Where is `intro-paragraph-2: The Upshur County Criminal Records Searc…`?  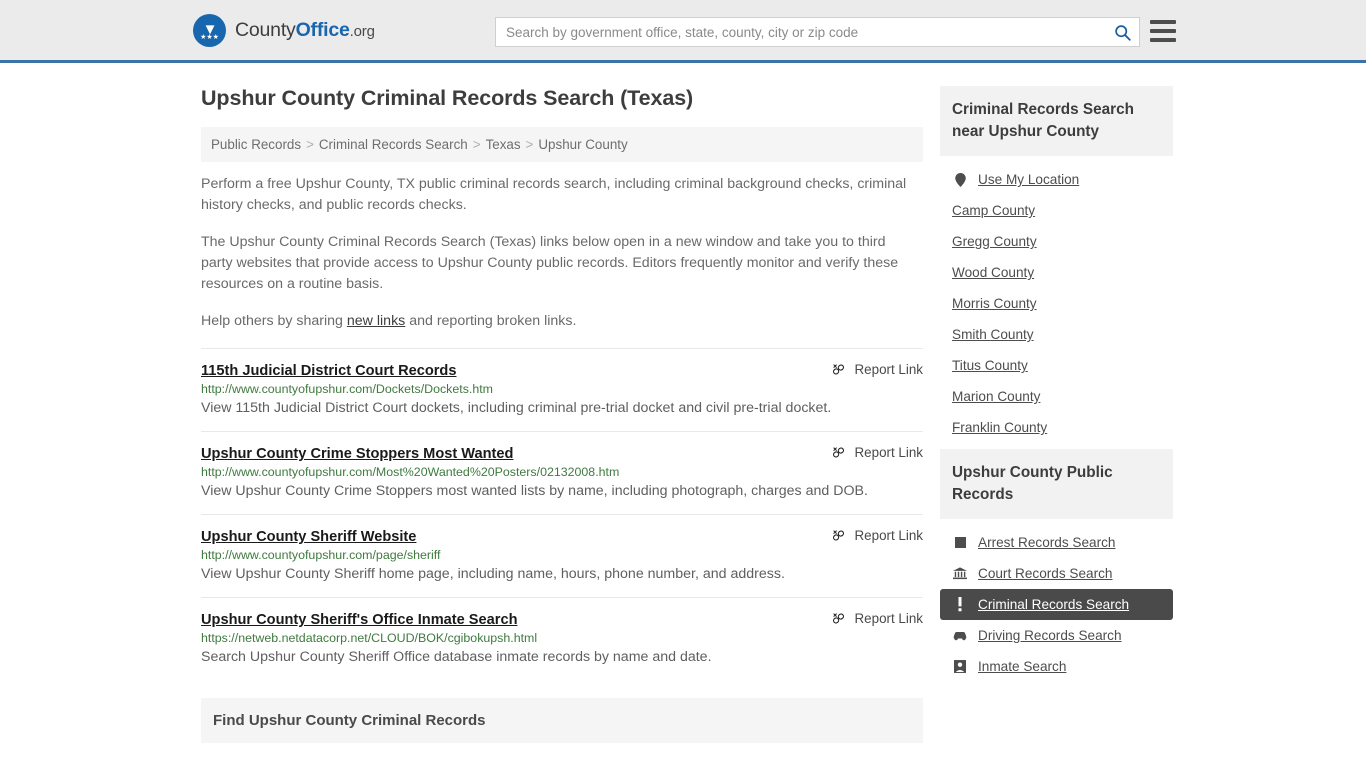
intro-paragraph-2: The Upshur County Criminal Records Searc… is located at coordinates (550, 263).